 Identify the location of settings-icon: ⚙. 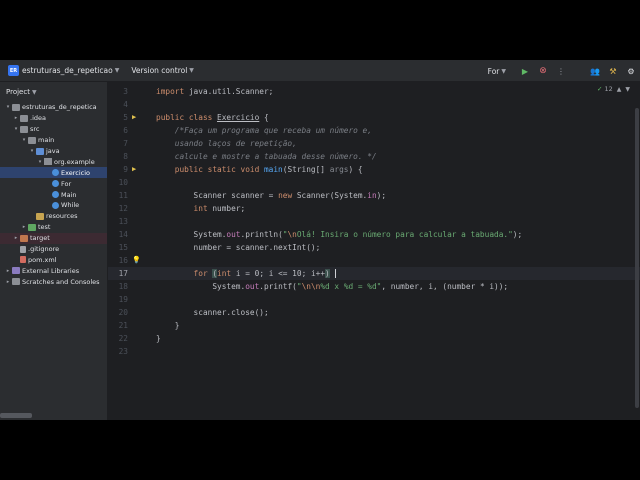
(631, 71).